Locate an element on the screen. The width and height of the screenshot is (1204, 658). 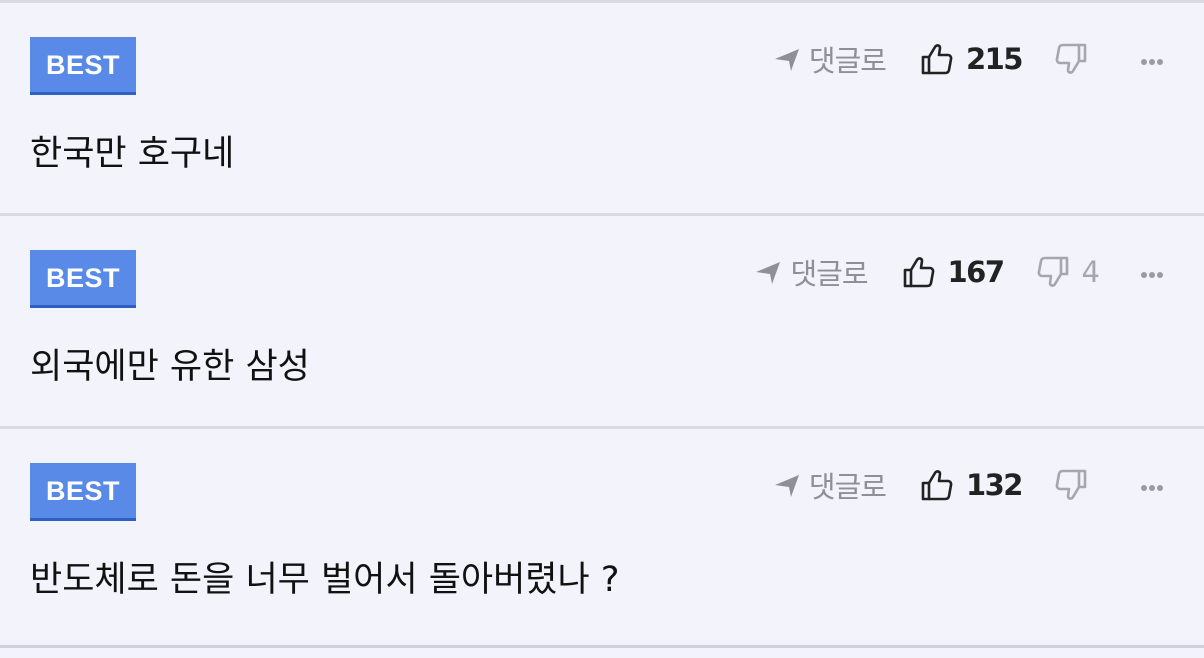
comment-actions: 댓글로 167 4 is located at coordinates (959, 272).